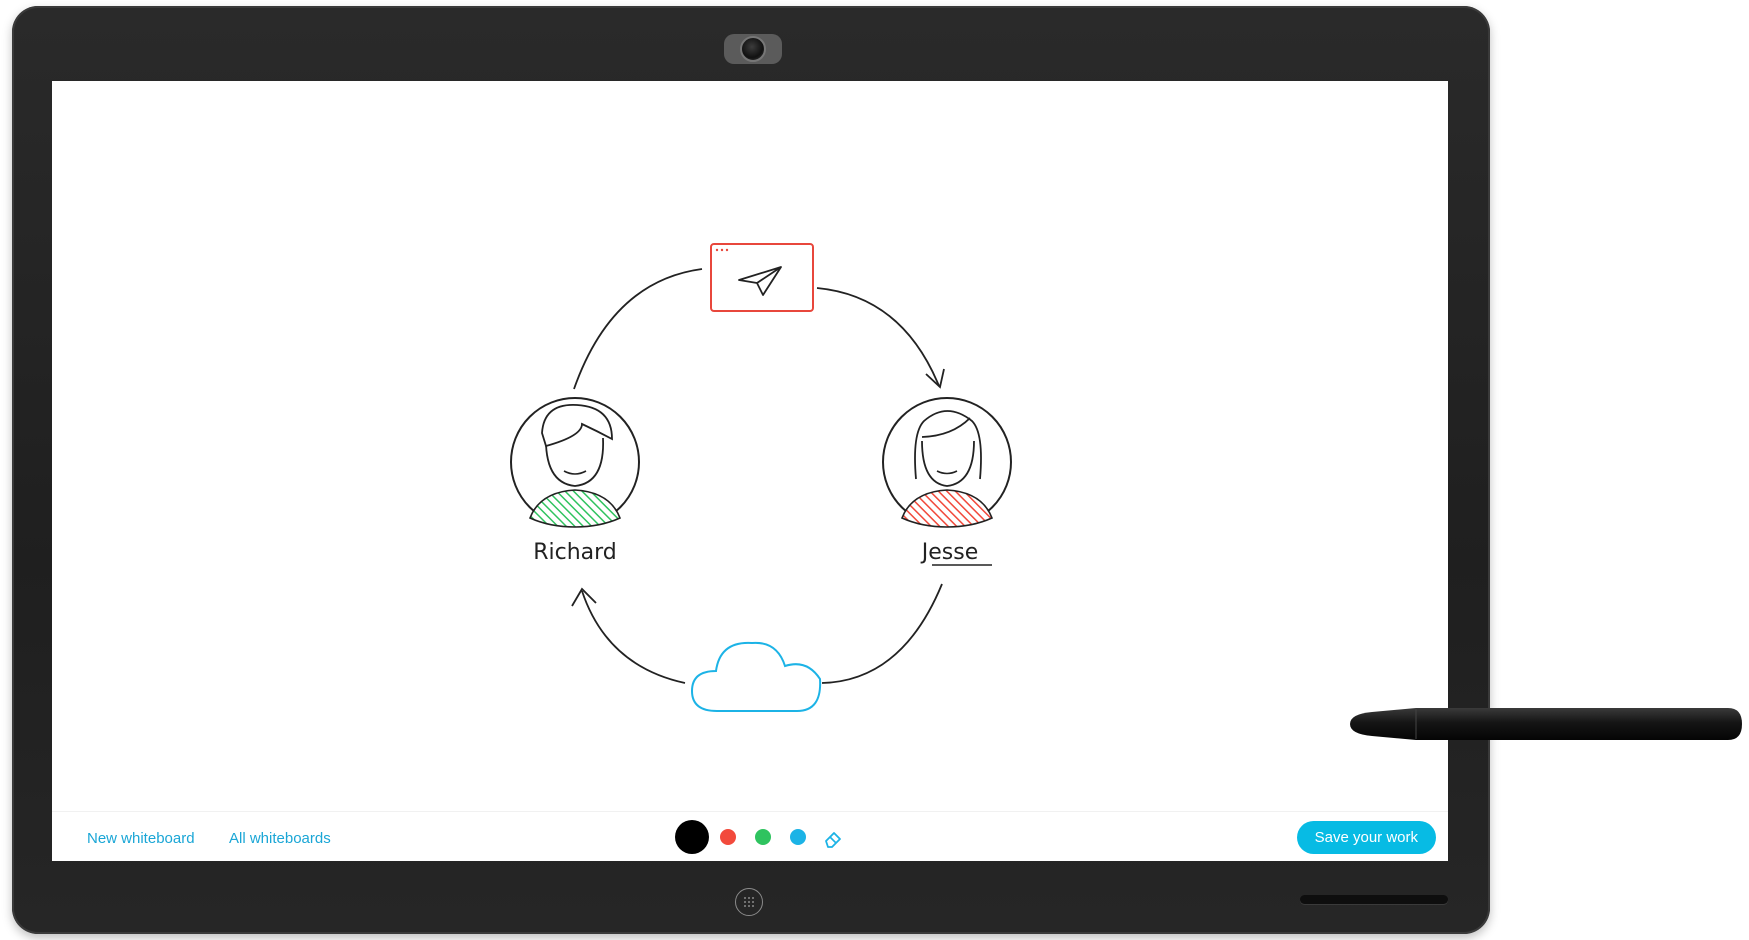  What do you see at coordinates (756, 676) in the screenshot?
I see `cloud-icon` at bounding box center [756, 676].